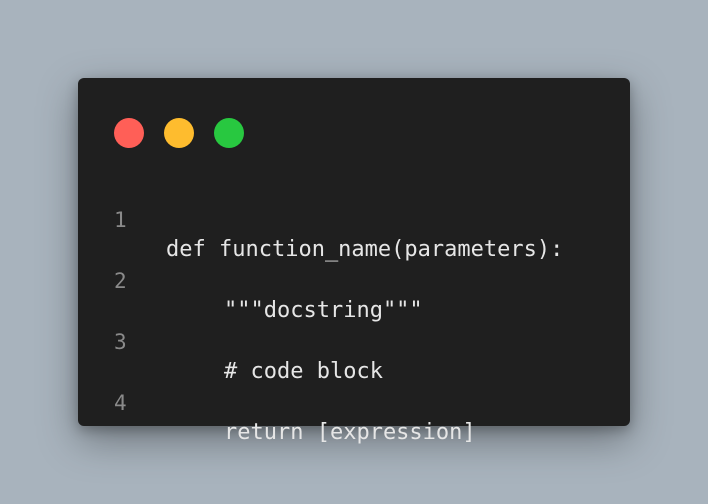  Describe the element at coordinates (354, 279) in the screenshot. I see `code-line: 2 """docstring"""` at that location.